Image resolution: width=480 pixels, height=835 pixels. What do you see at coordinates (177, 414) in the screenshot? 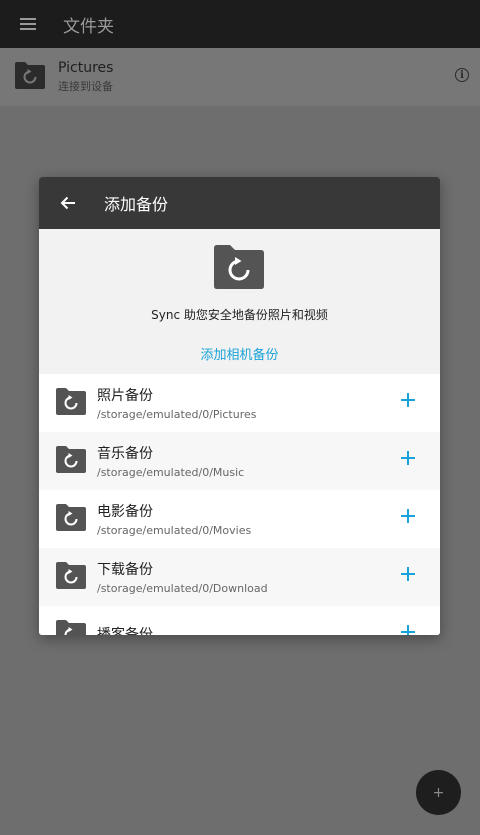
I see `item-path: /storage/emulated/0/Pictures` at bounding box center [177, 414].